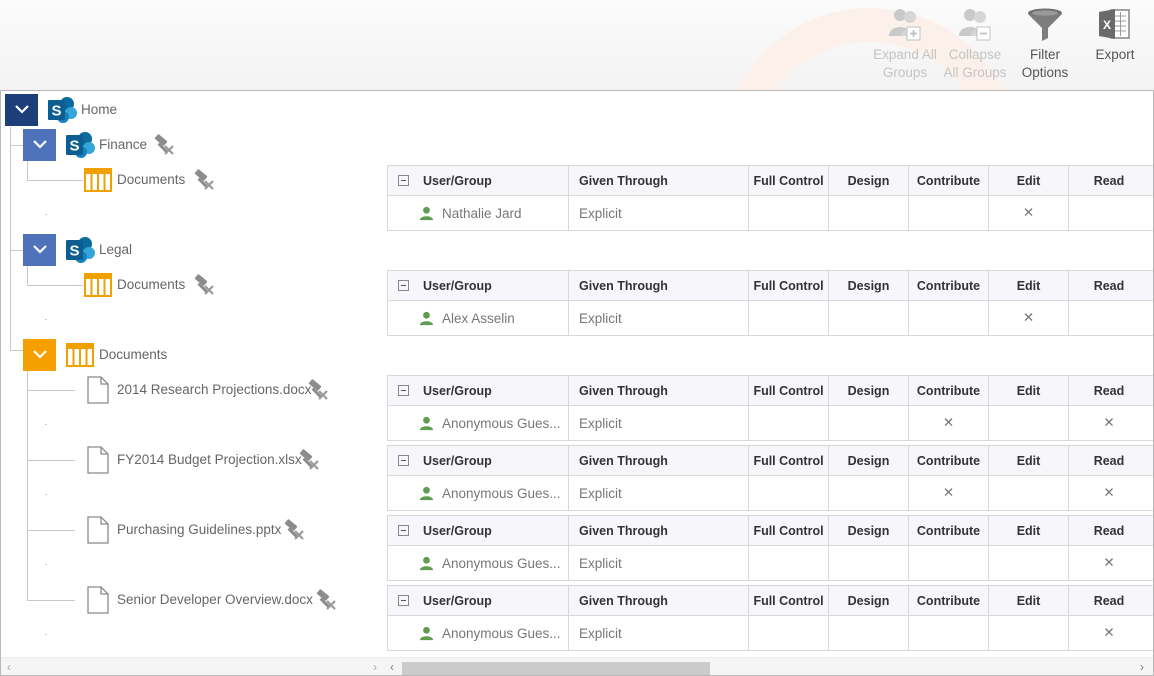 This screenshot has height=676, width=1154. Describe the element at coordinates (975, 44) in the screenshot. I see `collapse-all-groups-button: Collapse All Groups` at that location.